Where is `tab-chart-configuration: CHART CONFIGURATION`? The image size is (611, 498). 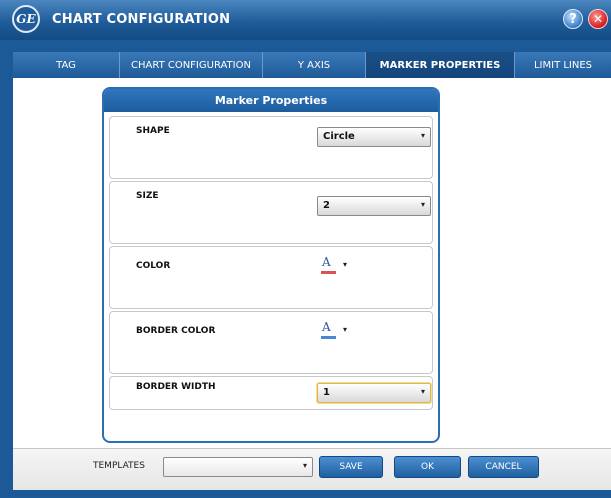 tab-chart-configuration: CHART CONFIGURATION is located at coordinates (191, 65).